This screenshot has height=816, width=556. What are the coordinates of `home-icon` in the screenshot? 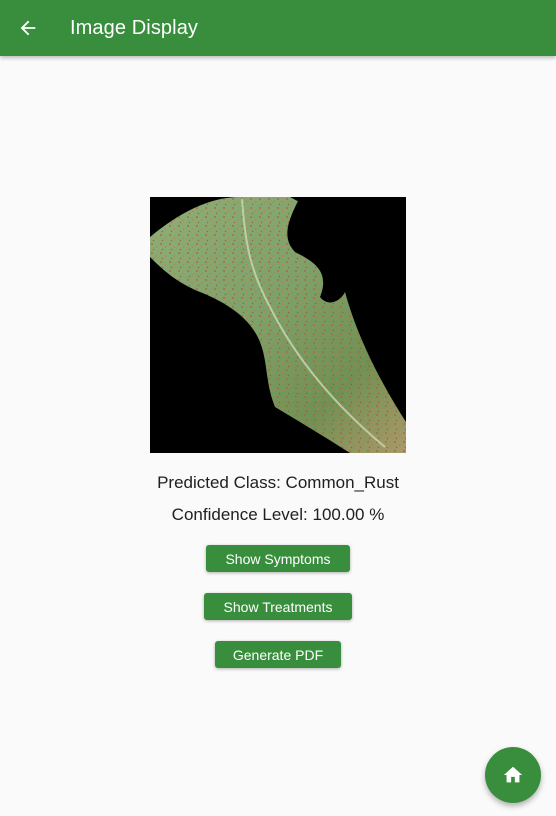 It's located at (513, 774).